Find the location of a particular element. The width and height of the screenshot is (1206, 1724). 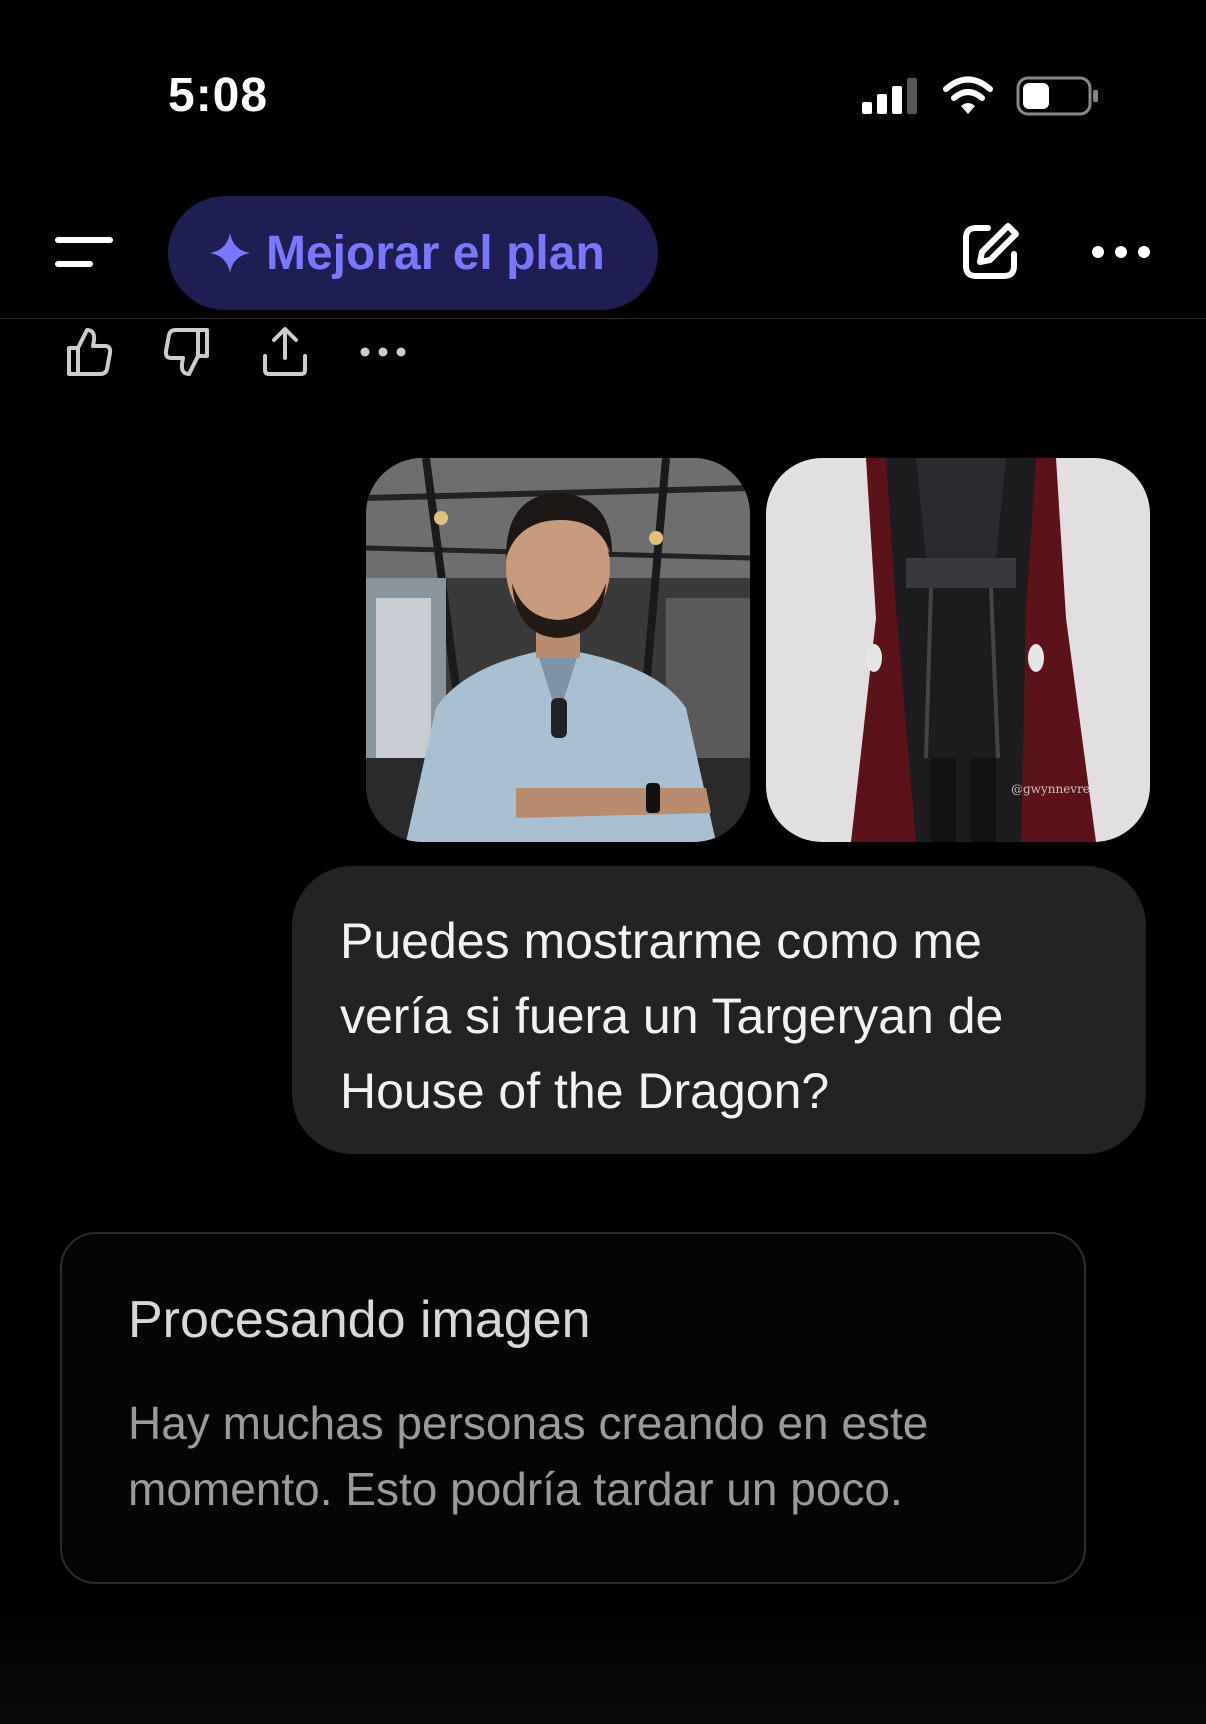

portrait-photo is located at coordinates (558, 650).